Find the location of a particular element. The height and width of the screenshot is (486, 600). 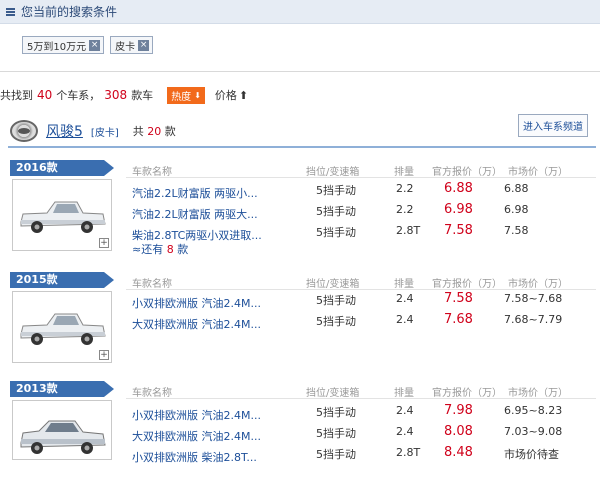

market-price: 市场价待查 is located at coordinates (531, 454).